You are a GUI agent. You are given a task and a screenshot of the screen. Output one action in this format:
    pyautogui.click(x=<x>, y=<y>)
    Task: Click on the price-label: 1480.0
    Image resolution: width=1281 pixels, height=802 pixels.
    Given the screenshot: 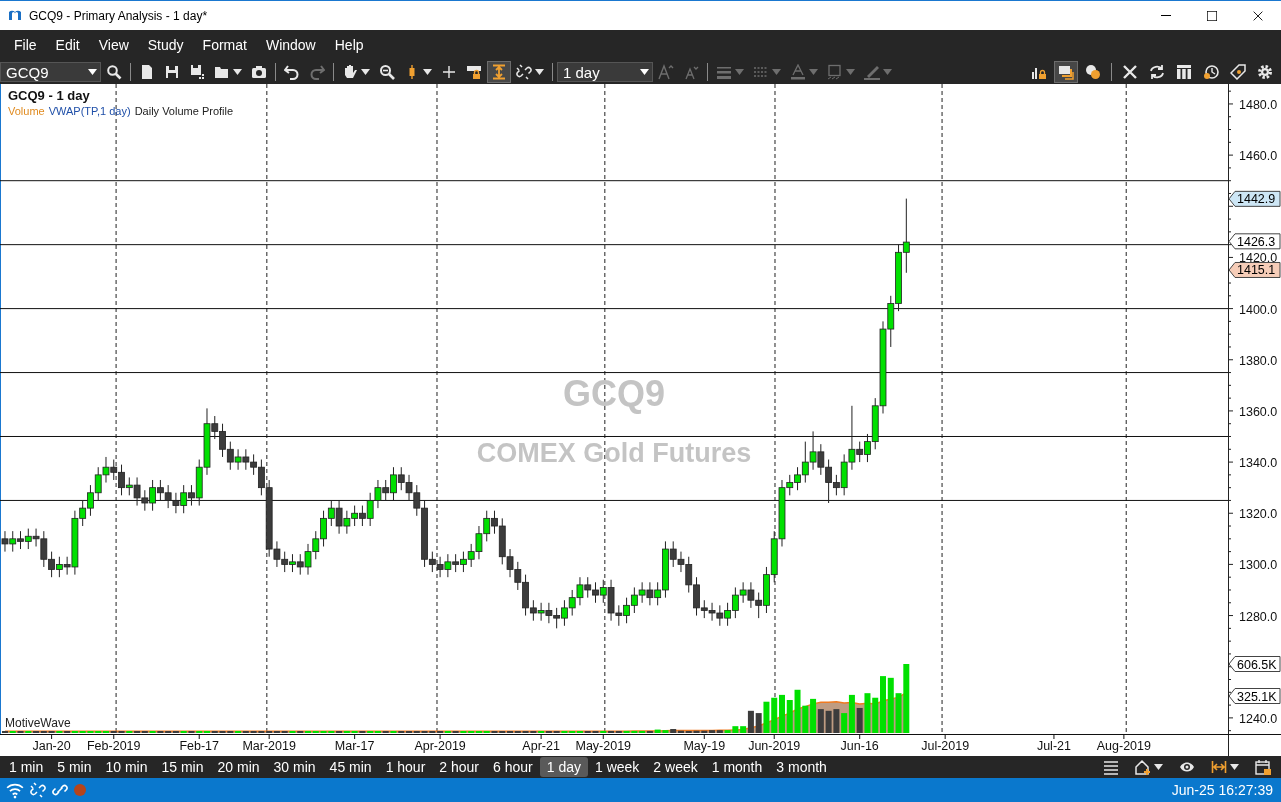 What is the action you would take?
    pyautogui.click(x=1258, y=104)
    